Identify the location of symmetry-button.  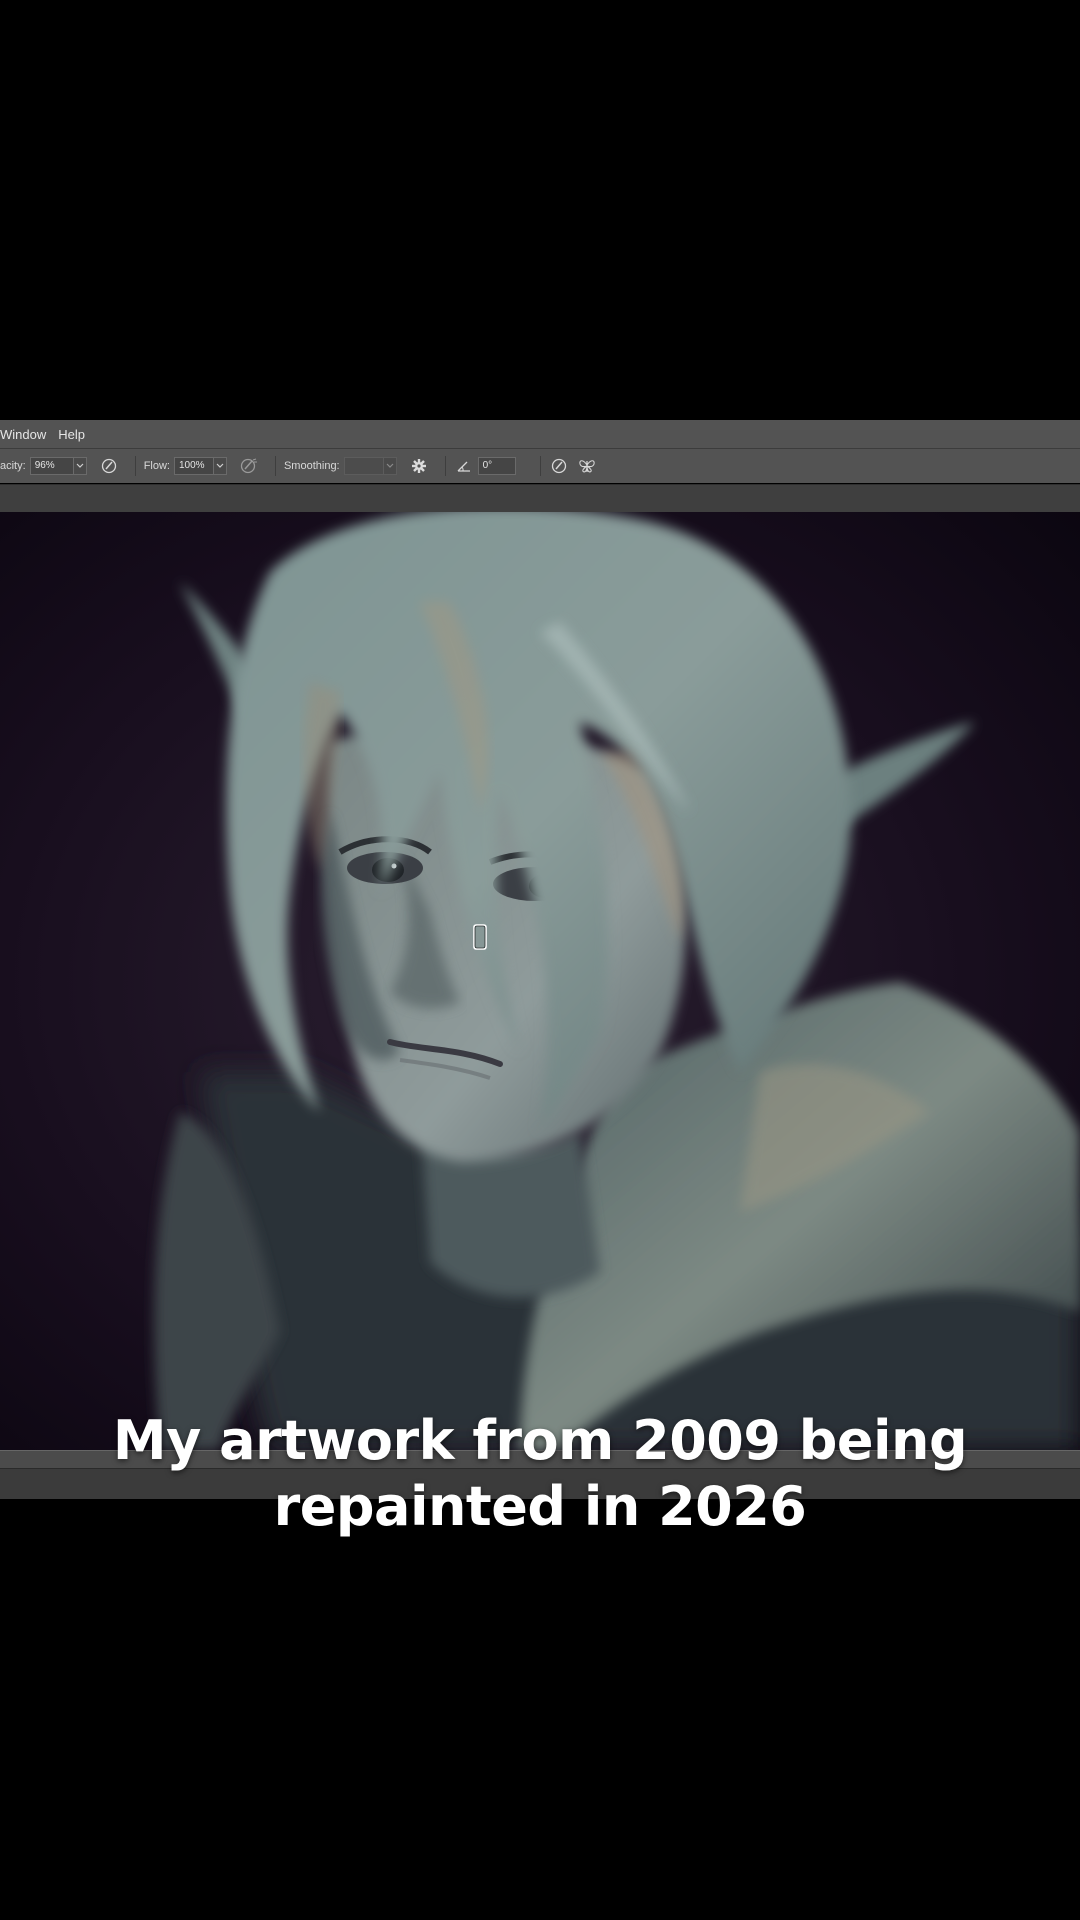
(587, 466).